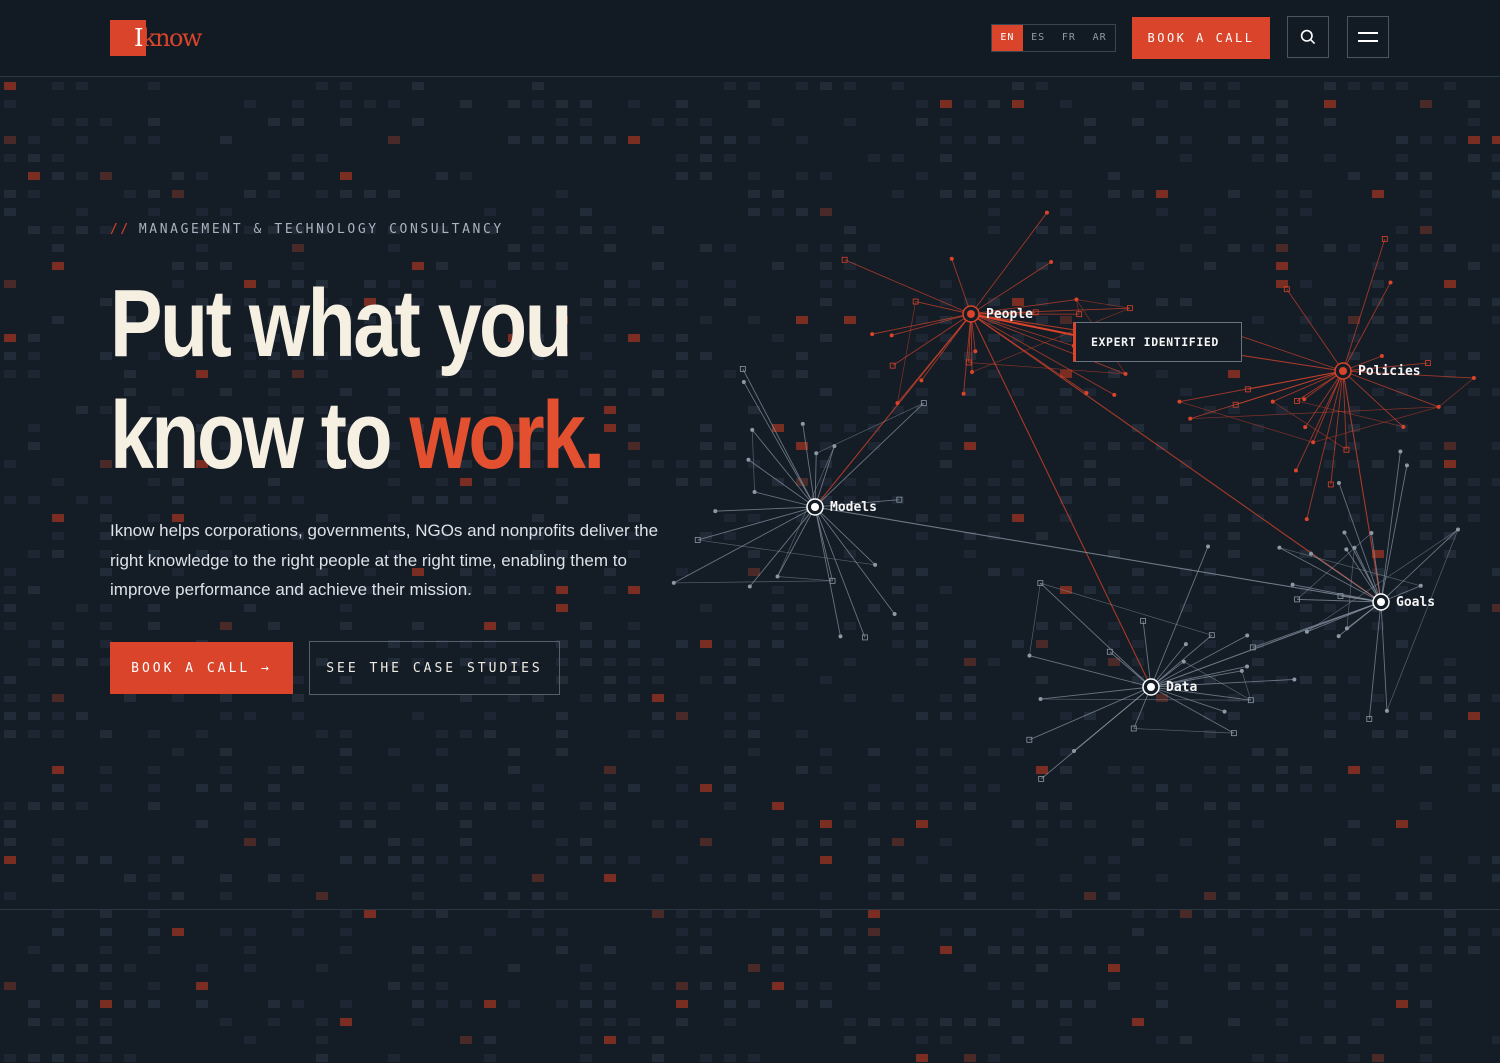 The image size is (1500, 1063). I want to click on header-book-call-button: BOOK A CALL, so click(1201, 38).